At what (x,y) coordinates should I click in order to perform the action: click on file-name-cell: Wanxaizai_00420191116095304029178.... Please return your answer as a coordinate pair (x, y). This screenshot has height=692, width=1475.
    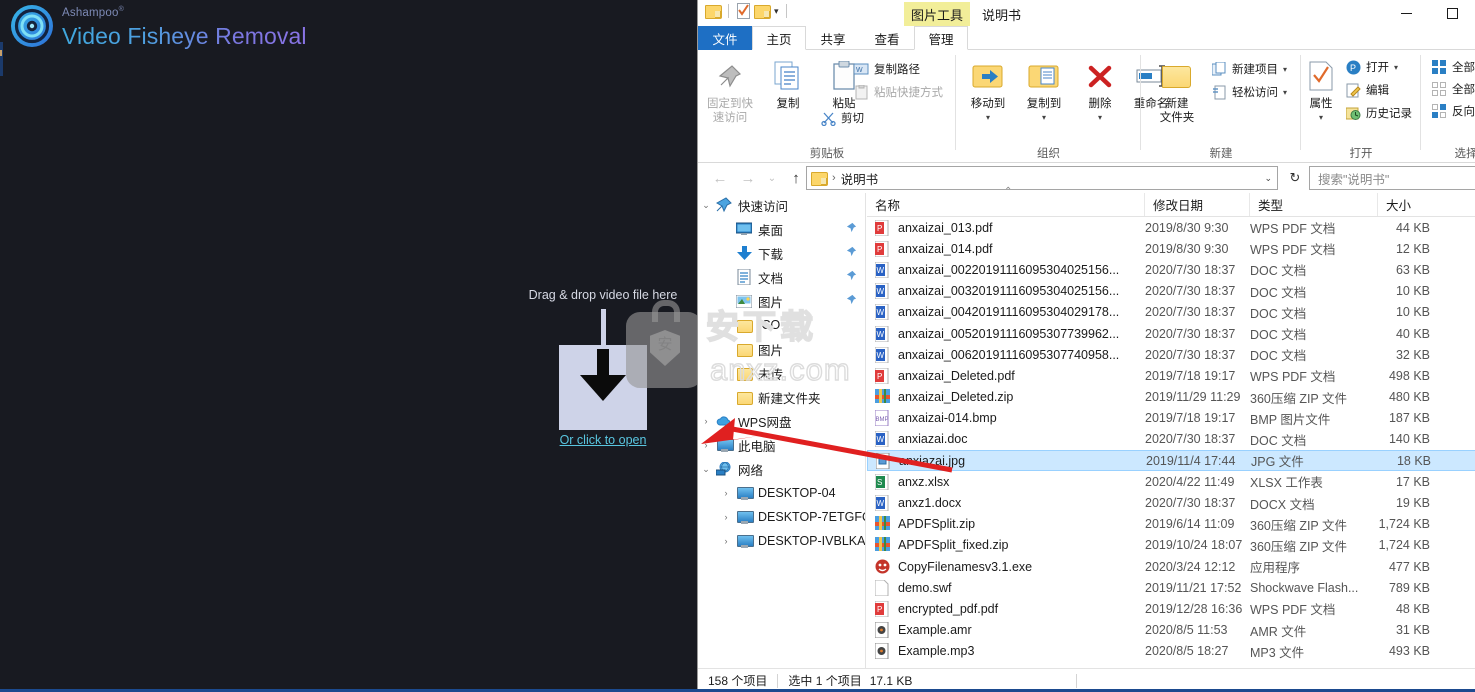
    Looking at the image, I should click on (1007, 312).